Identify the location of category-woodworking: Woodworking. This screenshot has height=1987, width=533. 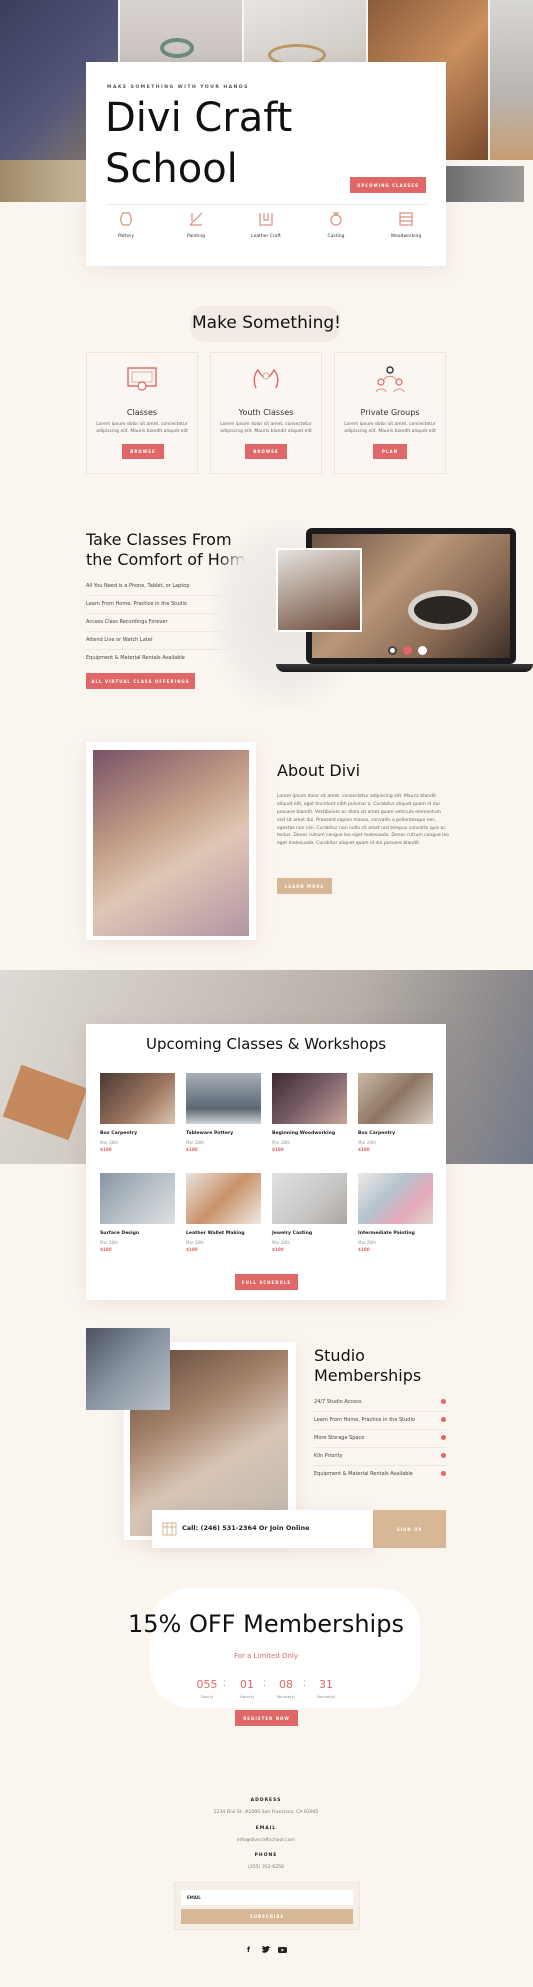
(406, 228).